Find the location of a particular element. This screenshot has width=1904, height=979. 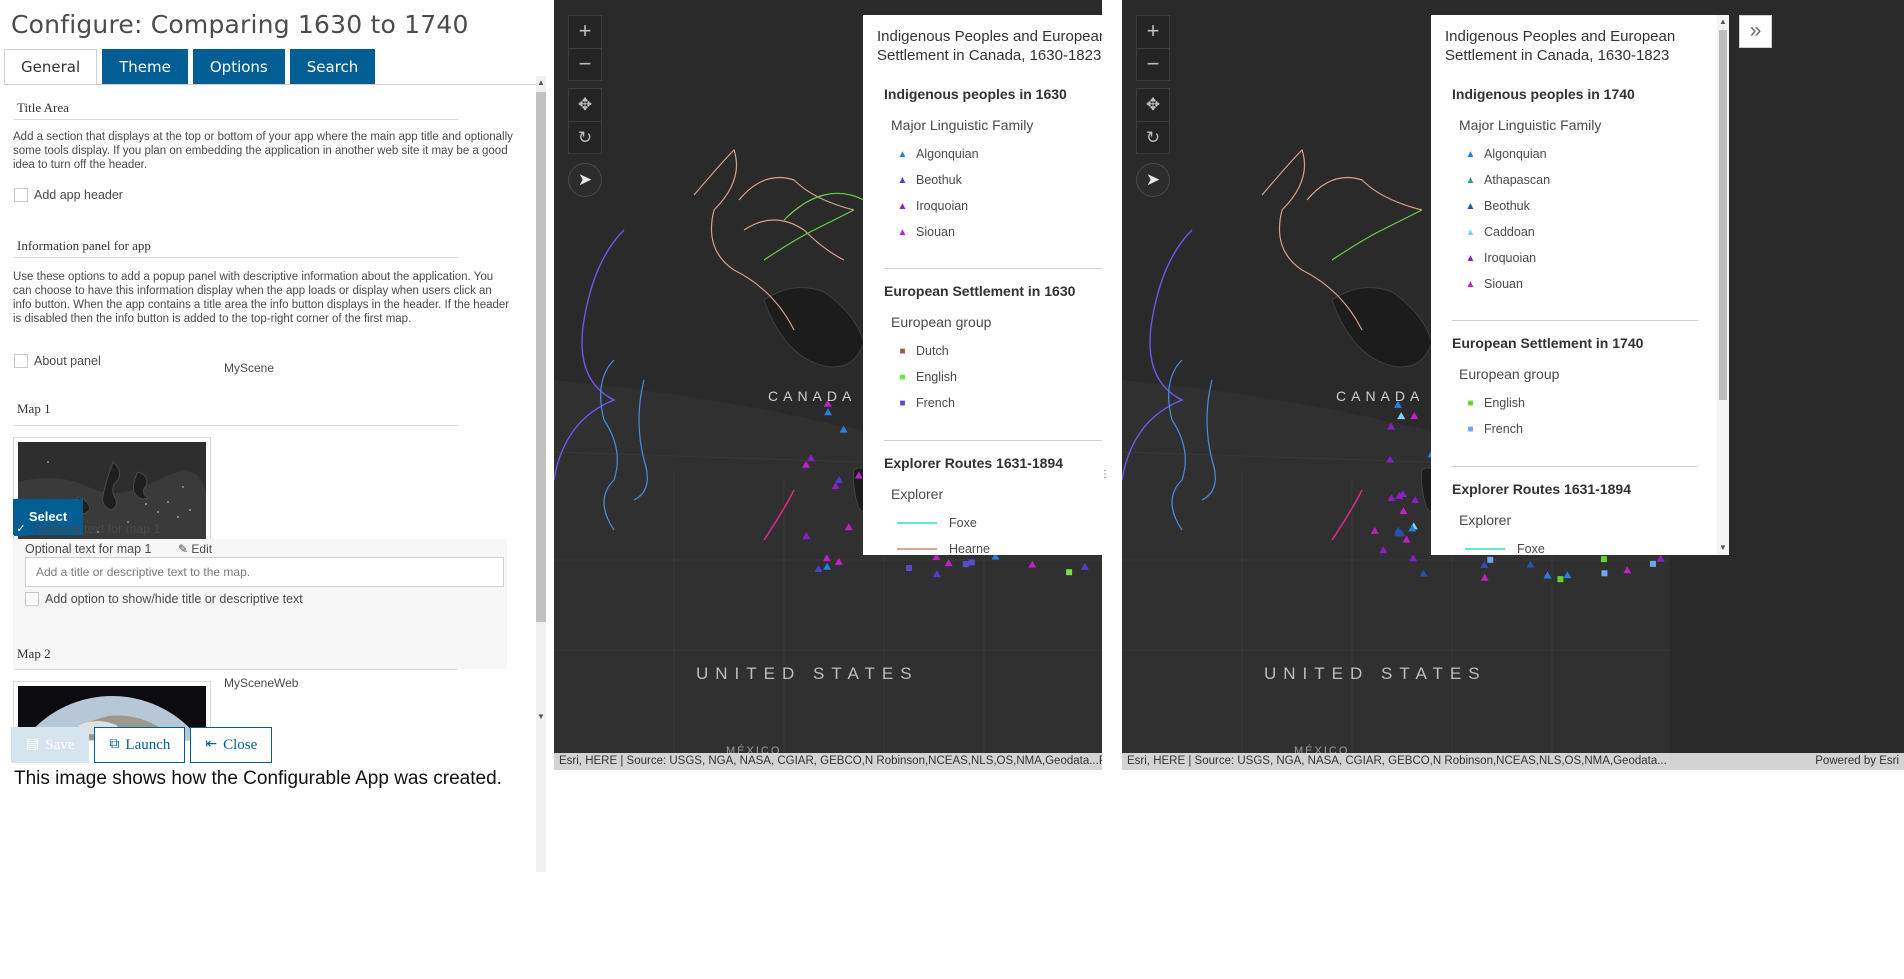

line-icon is located at coordinates (917, 523).